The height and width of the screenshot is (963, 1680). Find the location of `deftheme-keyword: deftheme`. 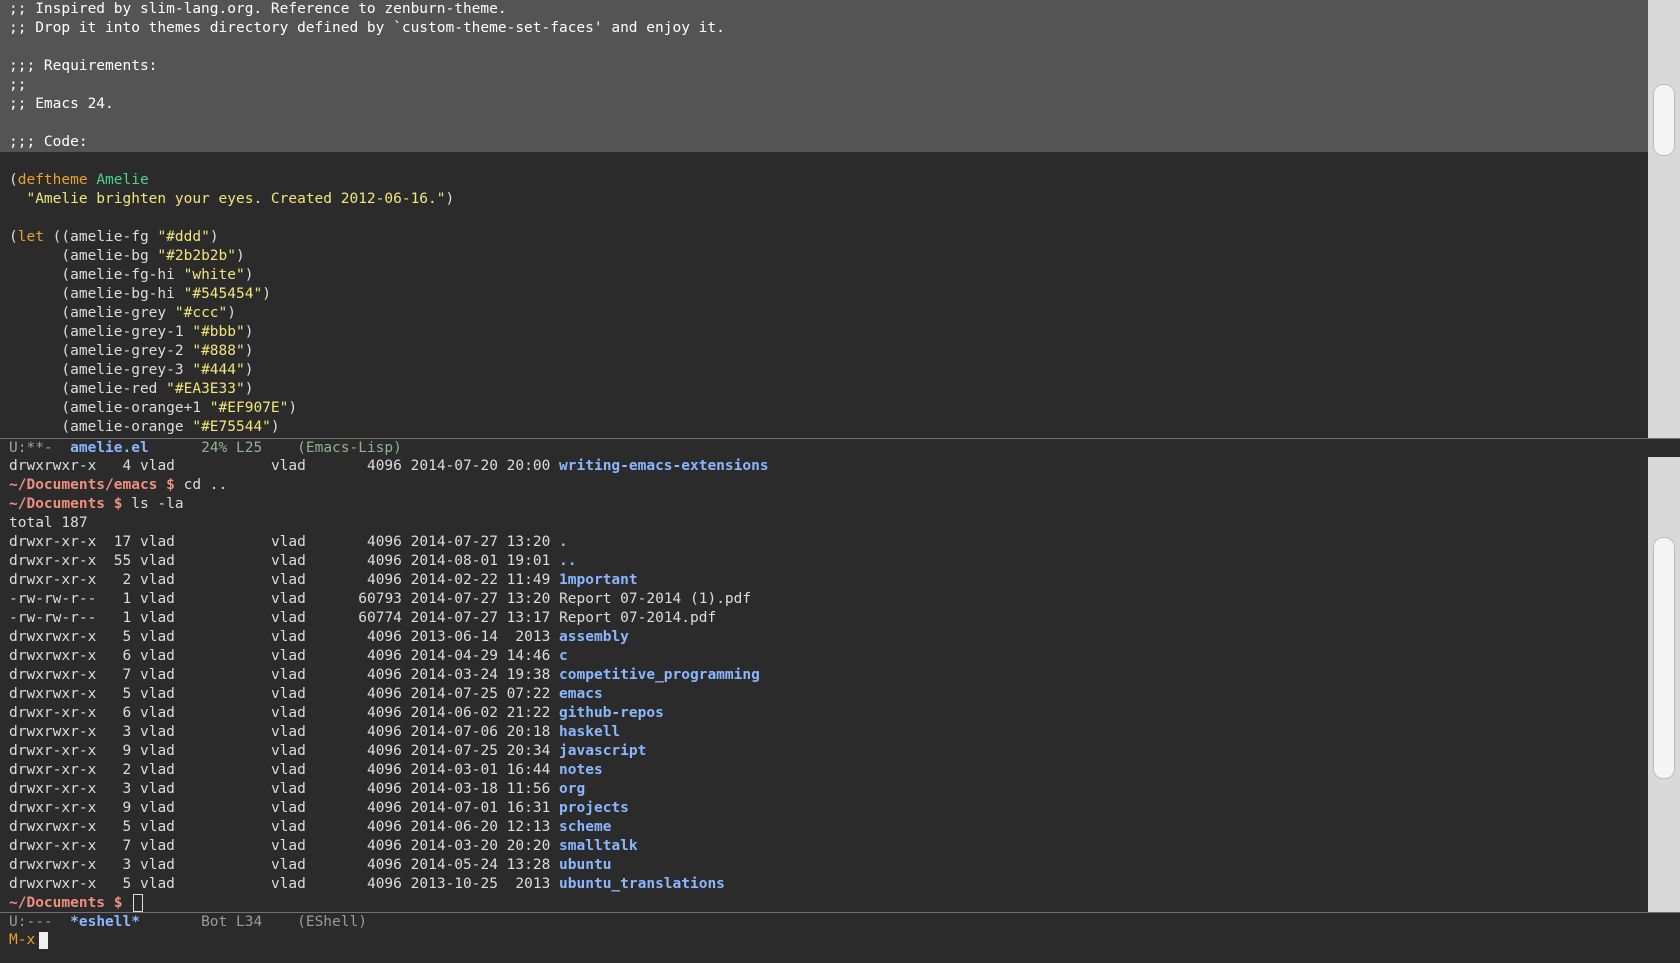

deftheme-keyword: deftheme is located at coordinates (52, 180).